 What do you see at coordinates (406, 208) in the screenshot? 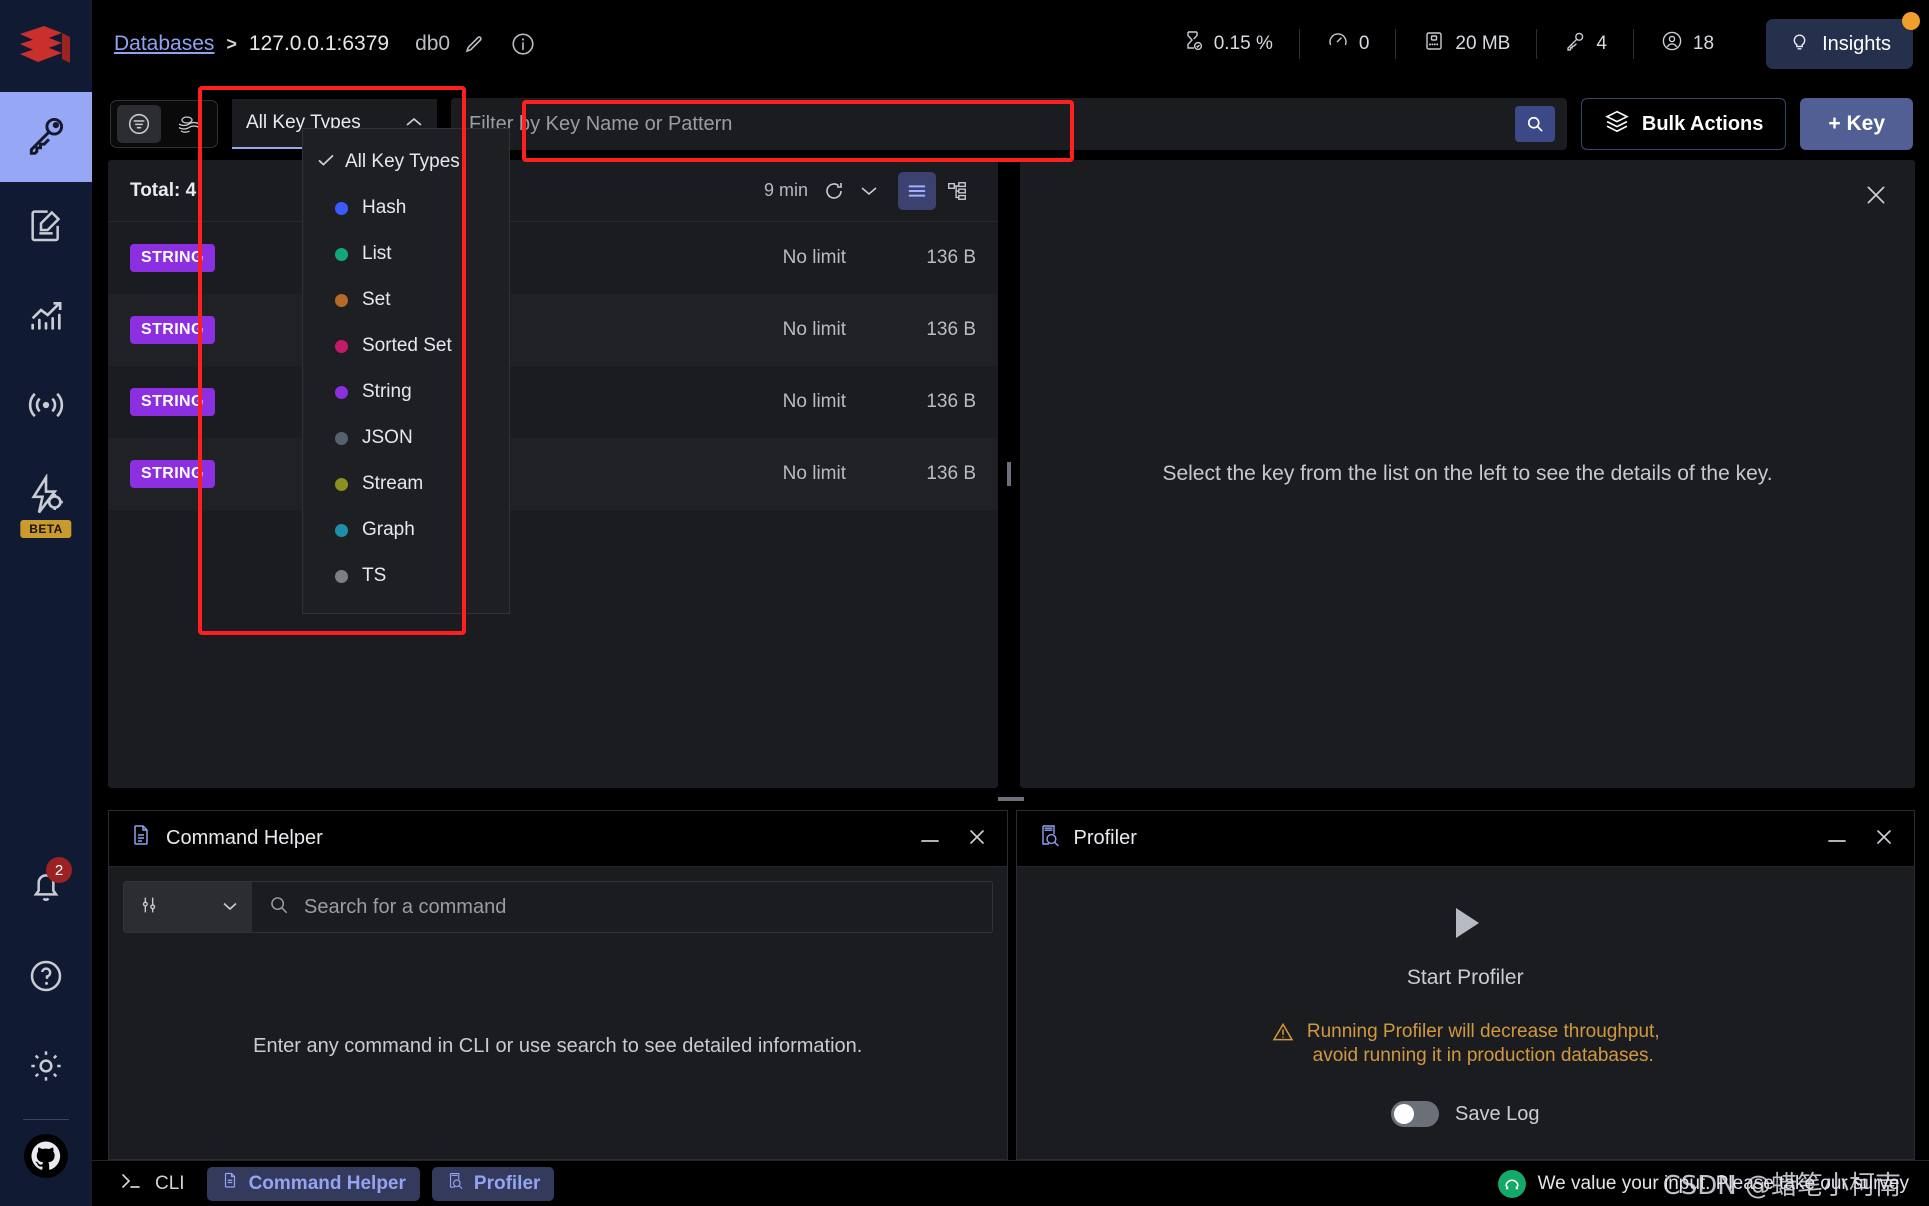
I see `dropdown-item-hash: Hash` at bounding box center [406, 208].